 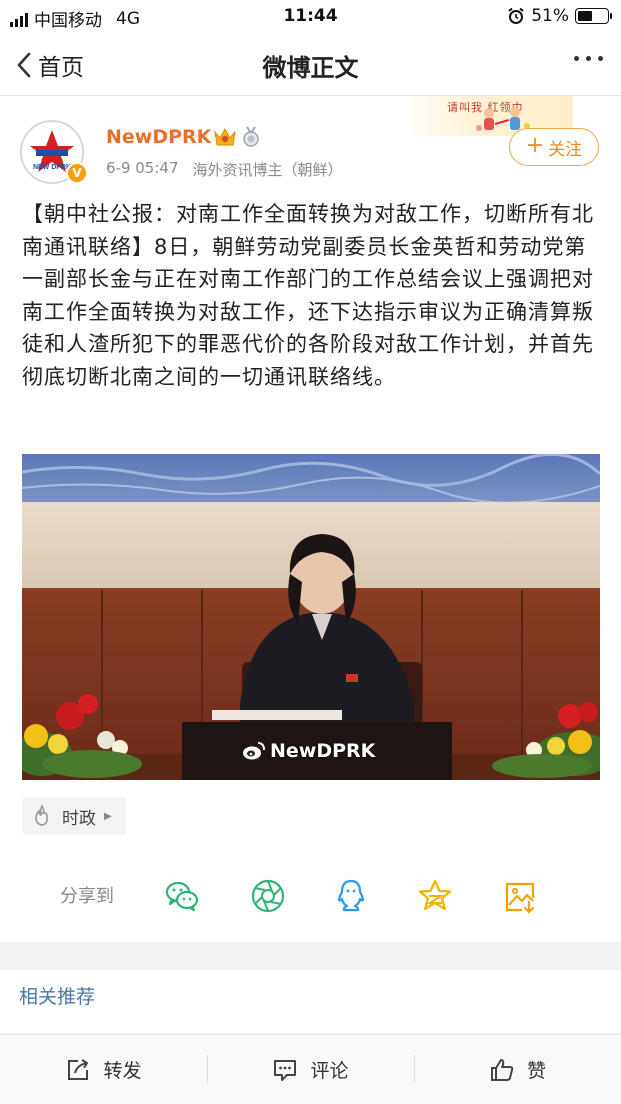 I want to click on repost-label: 转发, so click(x=122, y=1071).